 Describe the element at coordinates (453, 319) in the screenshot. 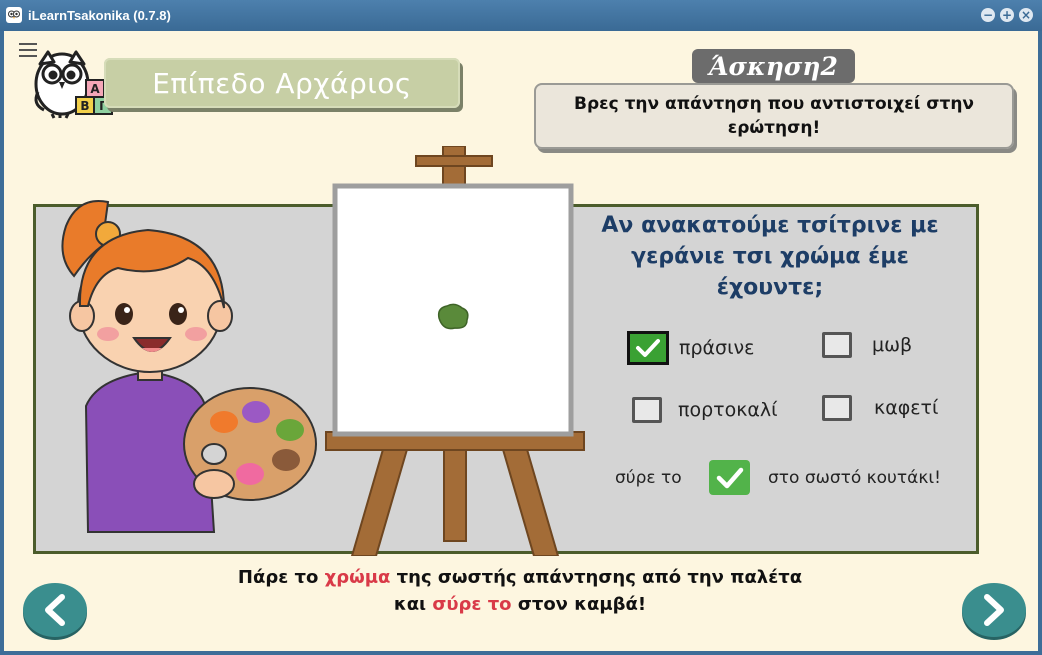

I see `green-paint-blob` at that location.